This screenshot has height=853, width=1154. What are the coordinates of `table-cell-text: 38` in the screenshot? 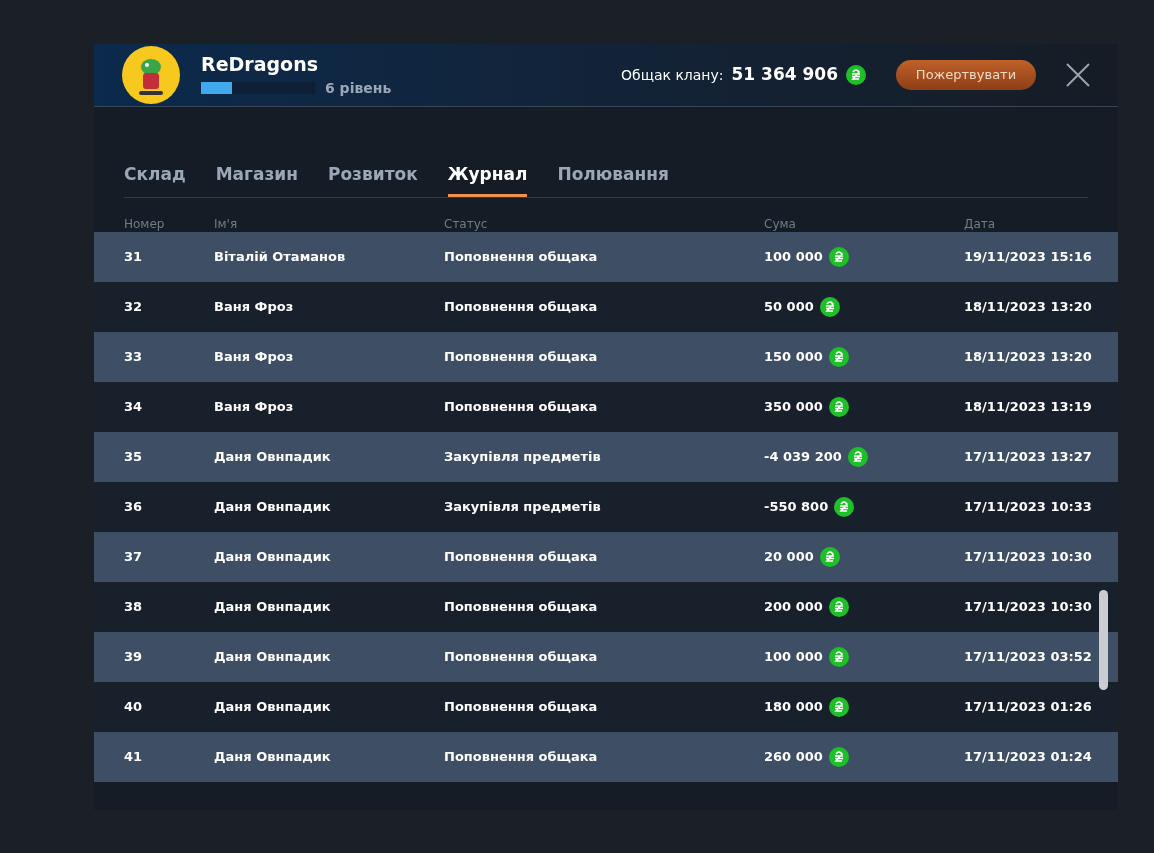 It's located at (133, 607).